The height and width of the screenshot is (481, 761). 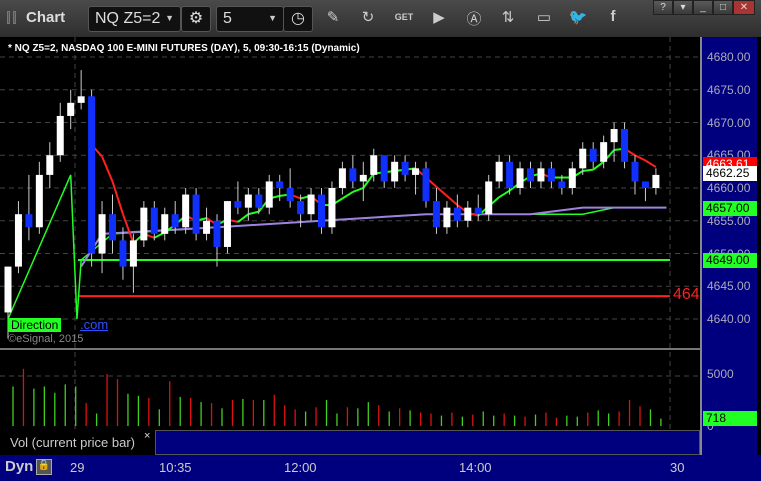 What do you see at coordinates (128, 18) in the screenshot?
I see `symbol-value: NQ Z5=2` at bounding box center [128, 18].